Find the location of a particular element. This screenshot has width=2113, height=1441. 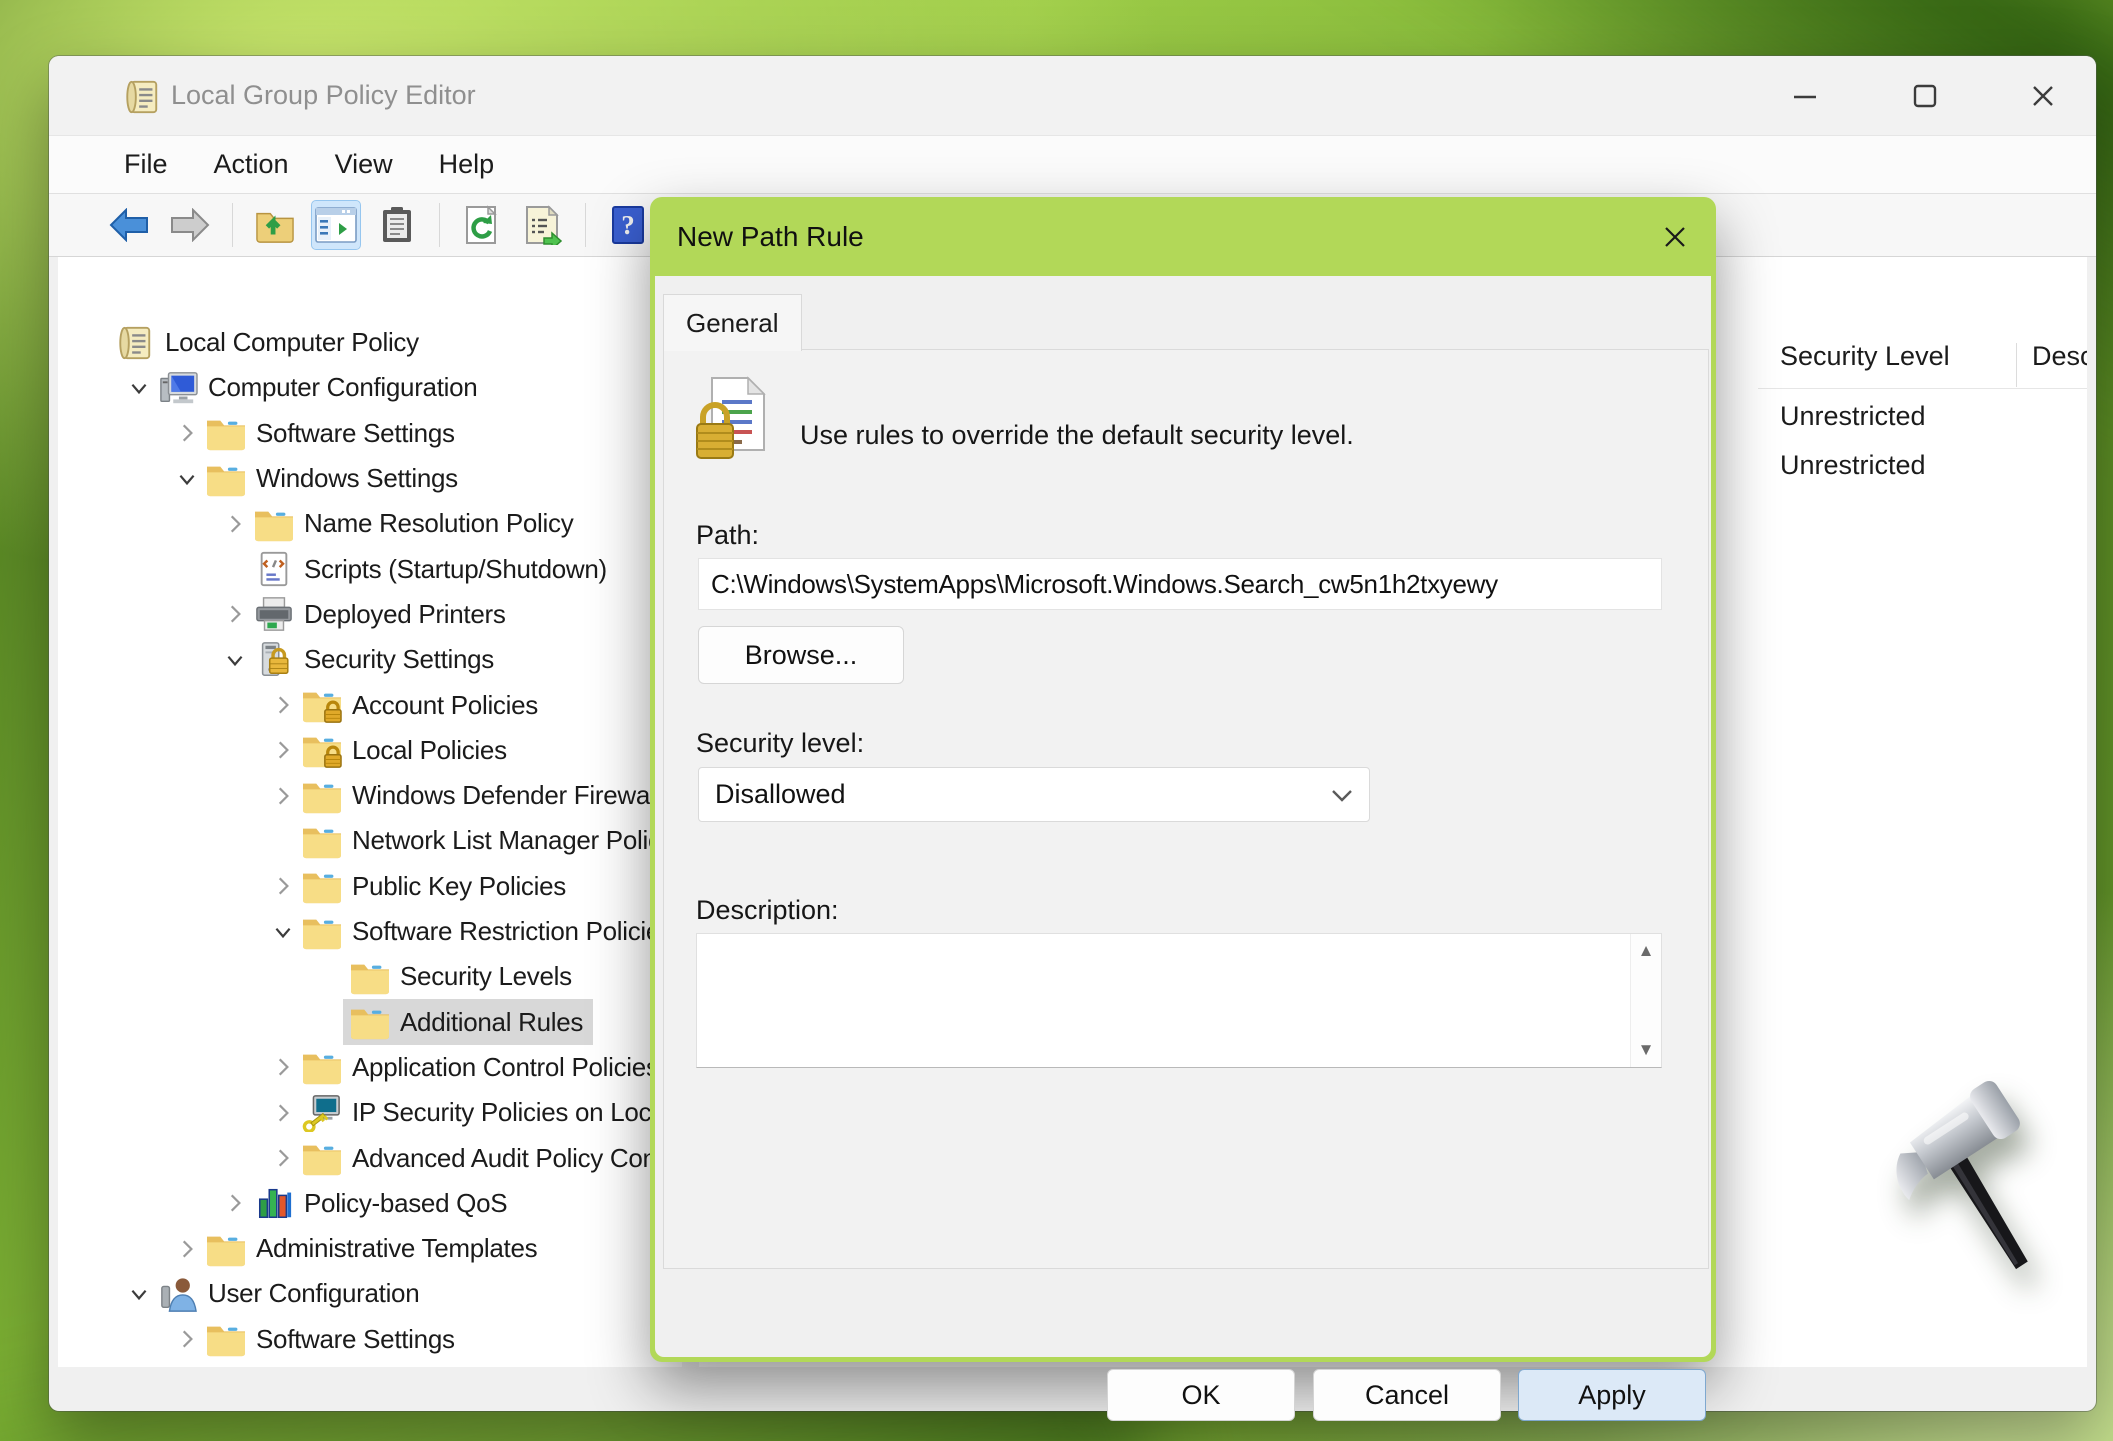

refresh-button is located at coordinates (482, 225).